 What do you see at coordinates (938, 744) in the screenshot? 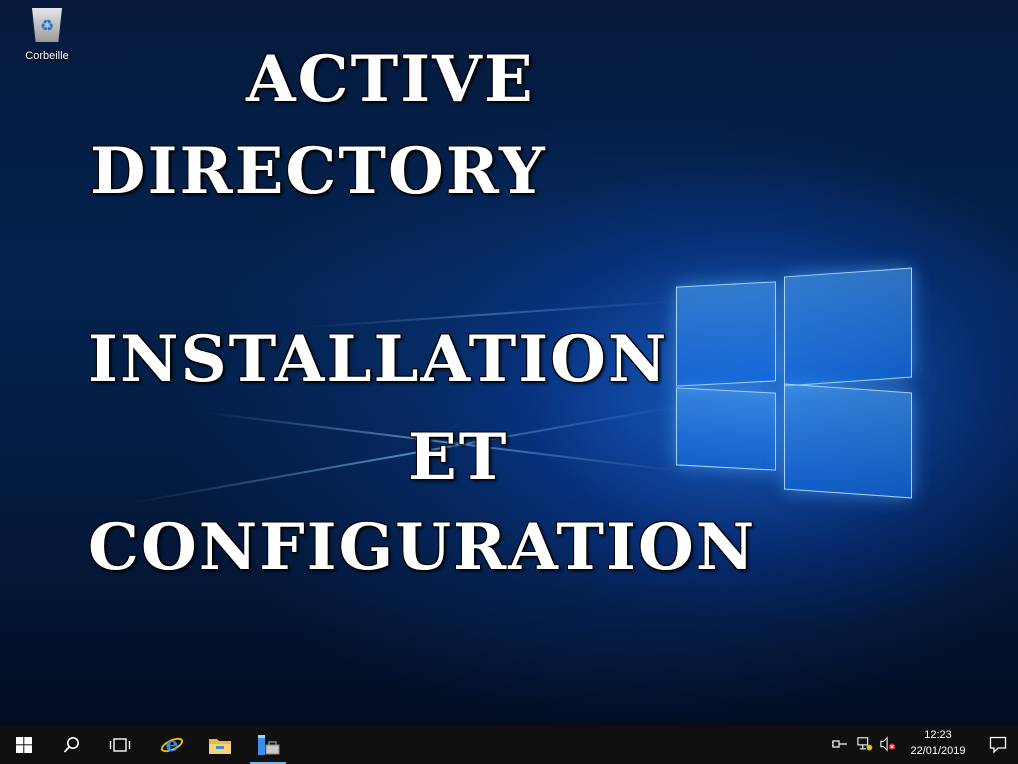
I see `taskbar-clock: 12:23 22/01/2019` at bounding box center [938, 744].